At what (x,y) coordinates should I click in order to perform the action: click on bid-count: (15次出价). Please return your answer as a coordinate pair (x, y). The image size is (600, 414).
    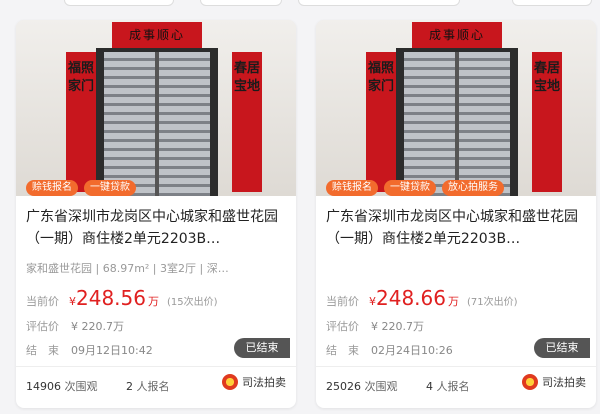
    Looking at the image, I should click on (192, 302).